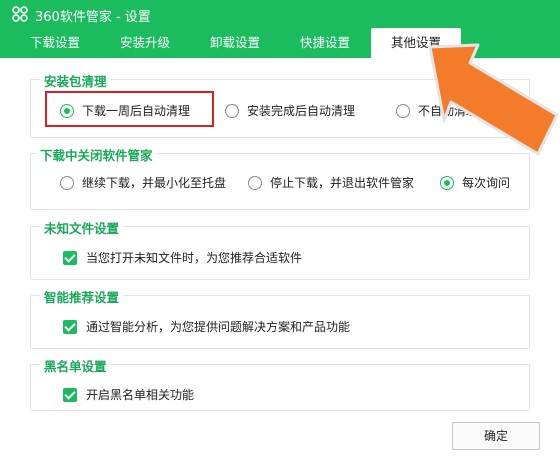  I want to click on checkbox-recommend-software: 当您打开未知文件时，为您推荐合适软件, so click(182, 257).